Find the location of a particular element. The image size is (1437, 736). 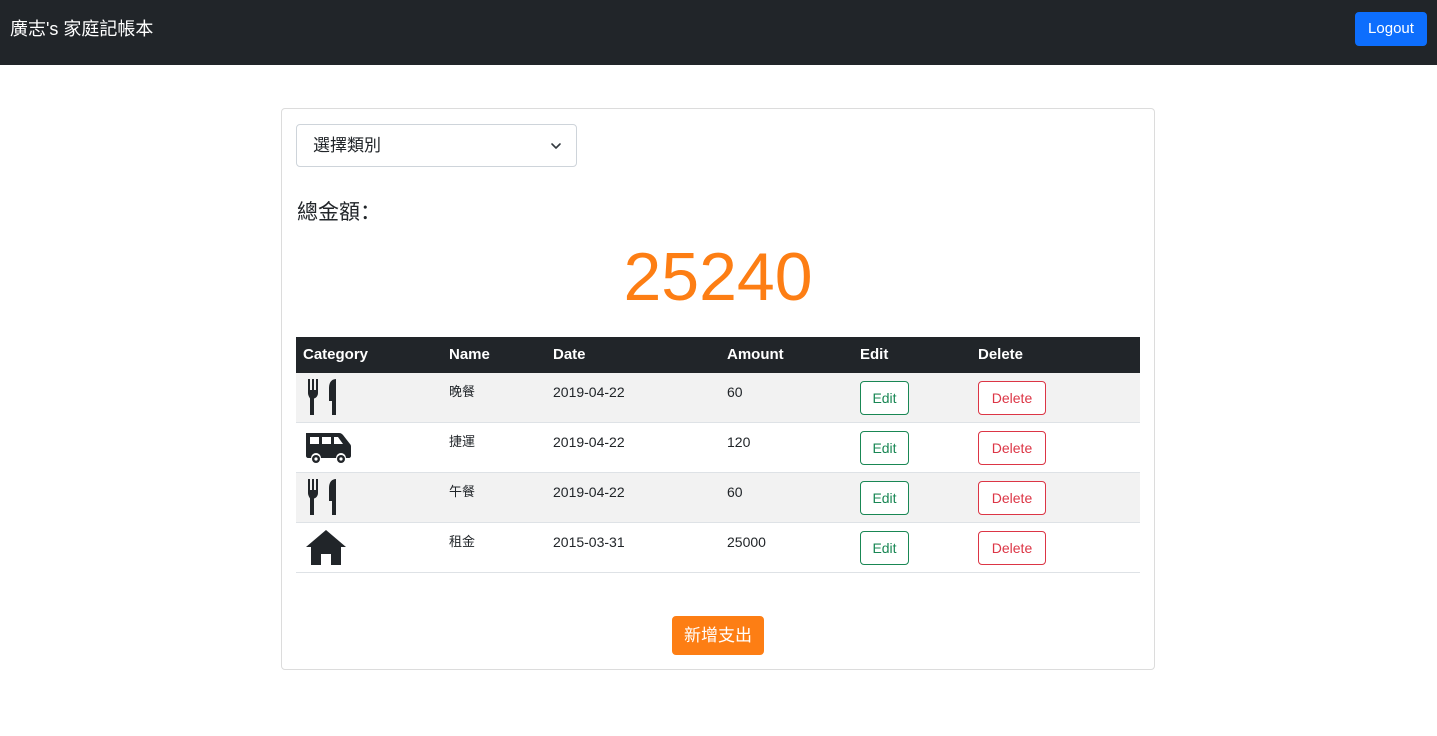

expense-date: 2015-03-31 is located at coordinates (589, 542).